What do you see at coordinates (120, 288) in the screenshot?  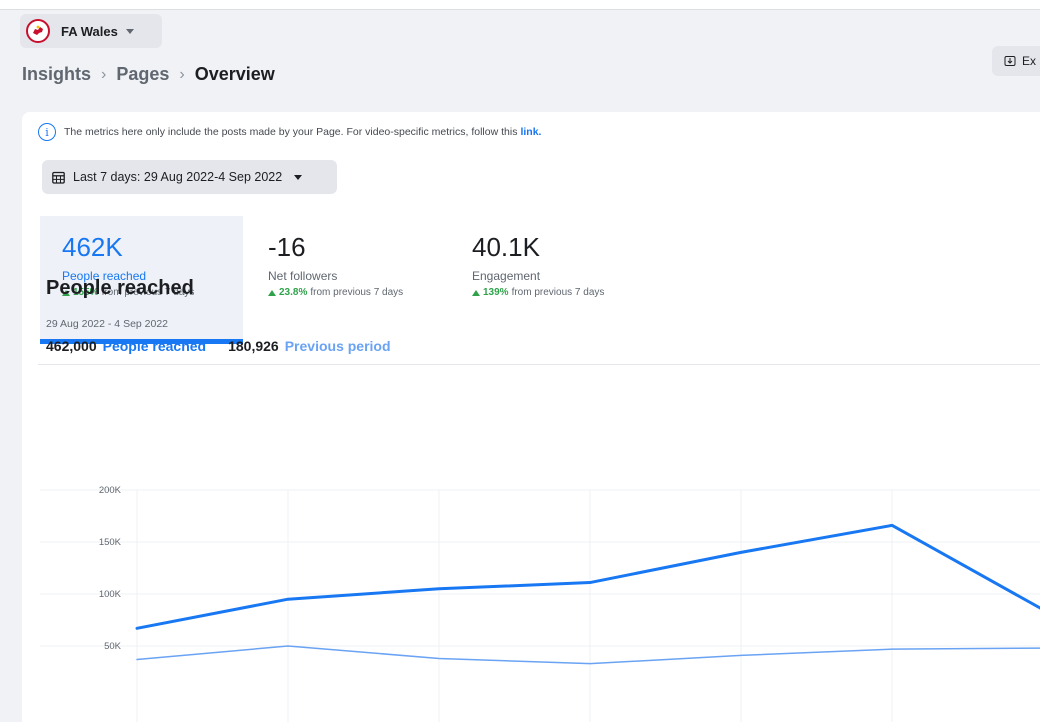 I see `chart-title: People reached` at bounding box center [120, 288].